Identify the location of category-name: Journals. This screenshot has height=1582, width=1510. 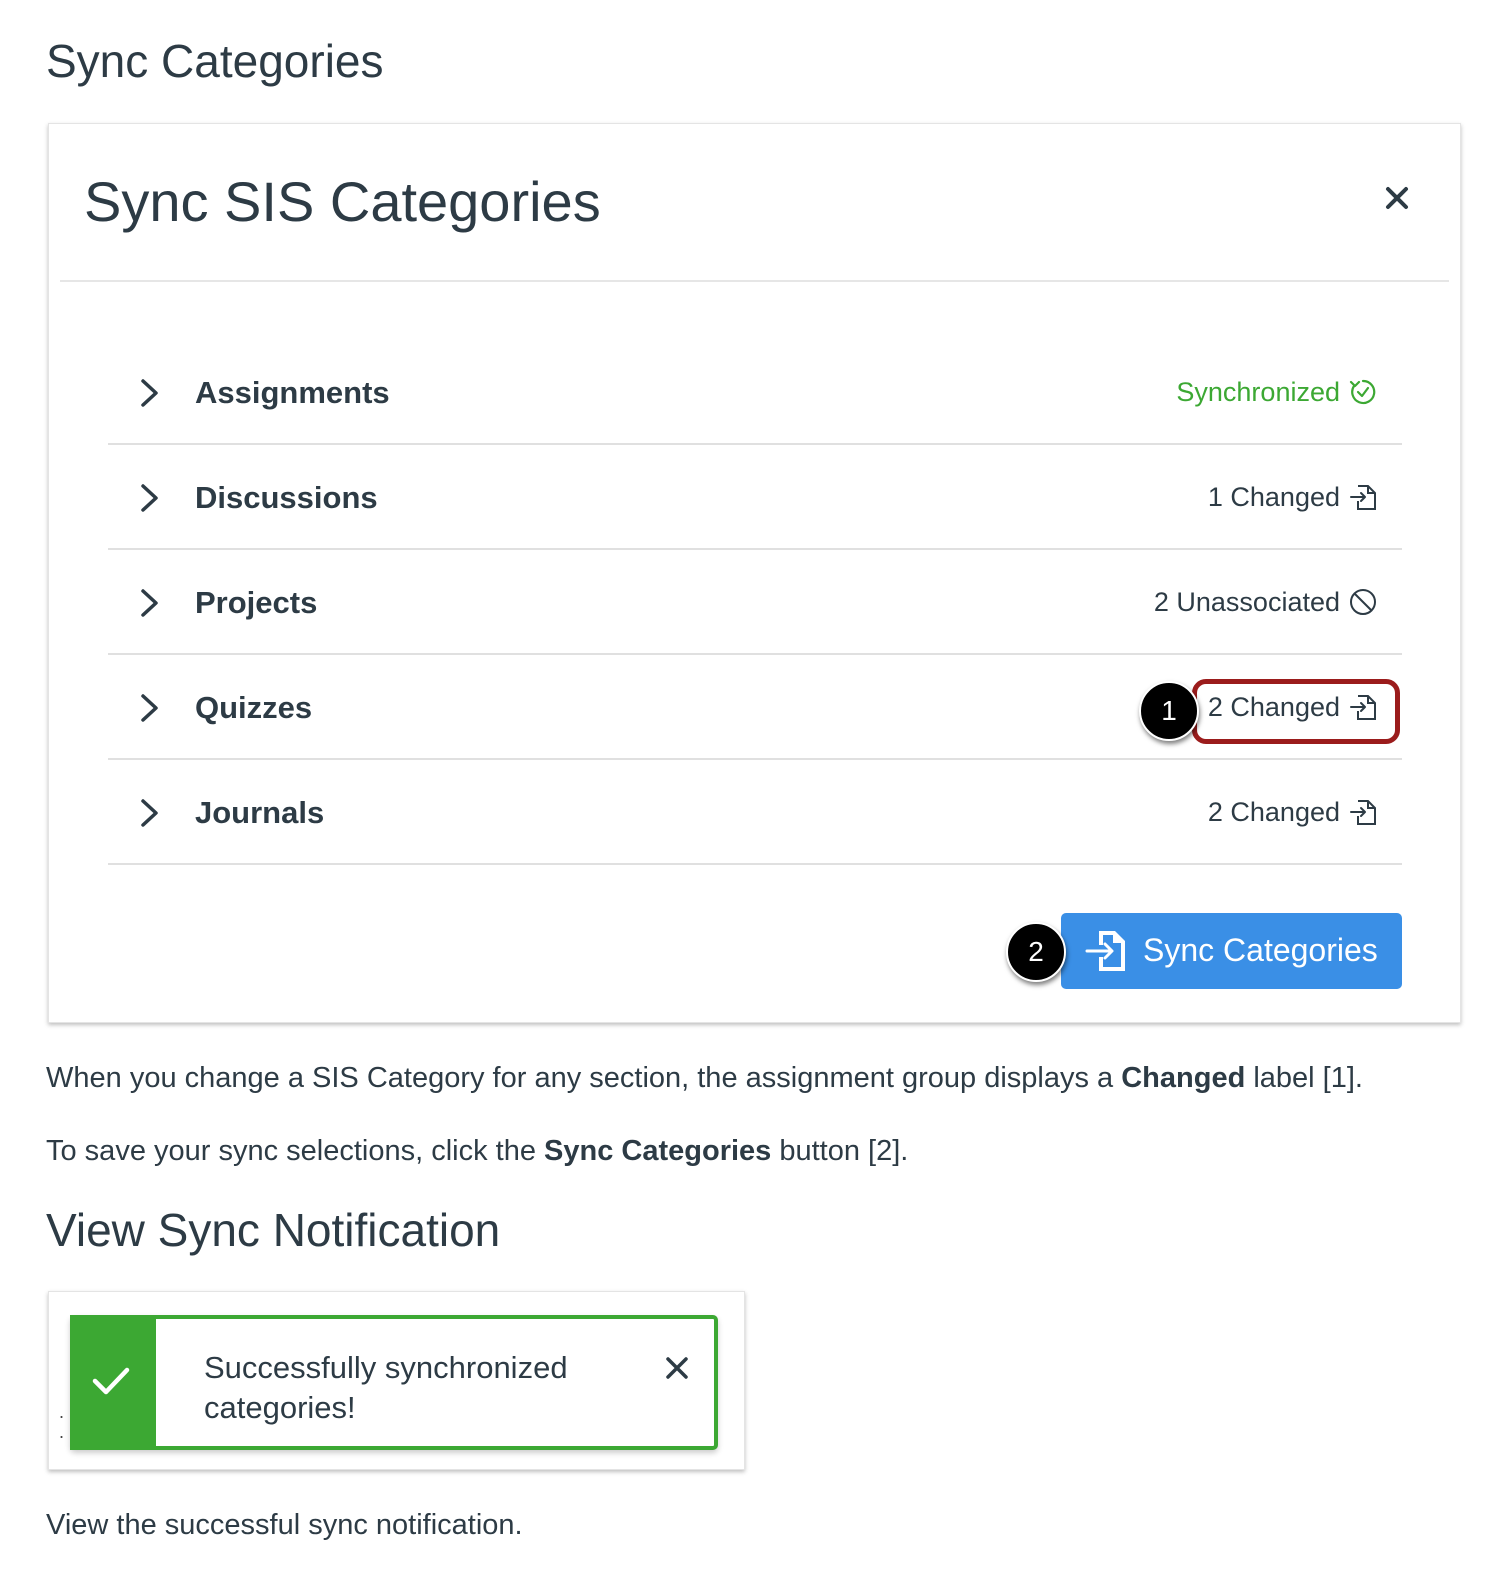
(260, 812).